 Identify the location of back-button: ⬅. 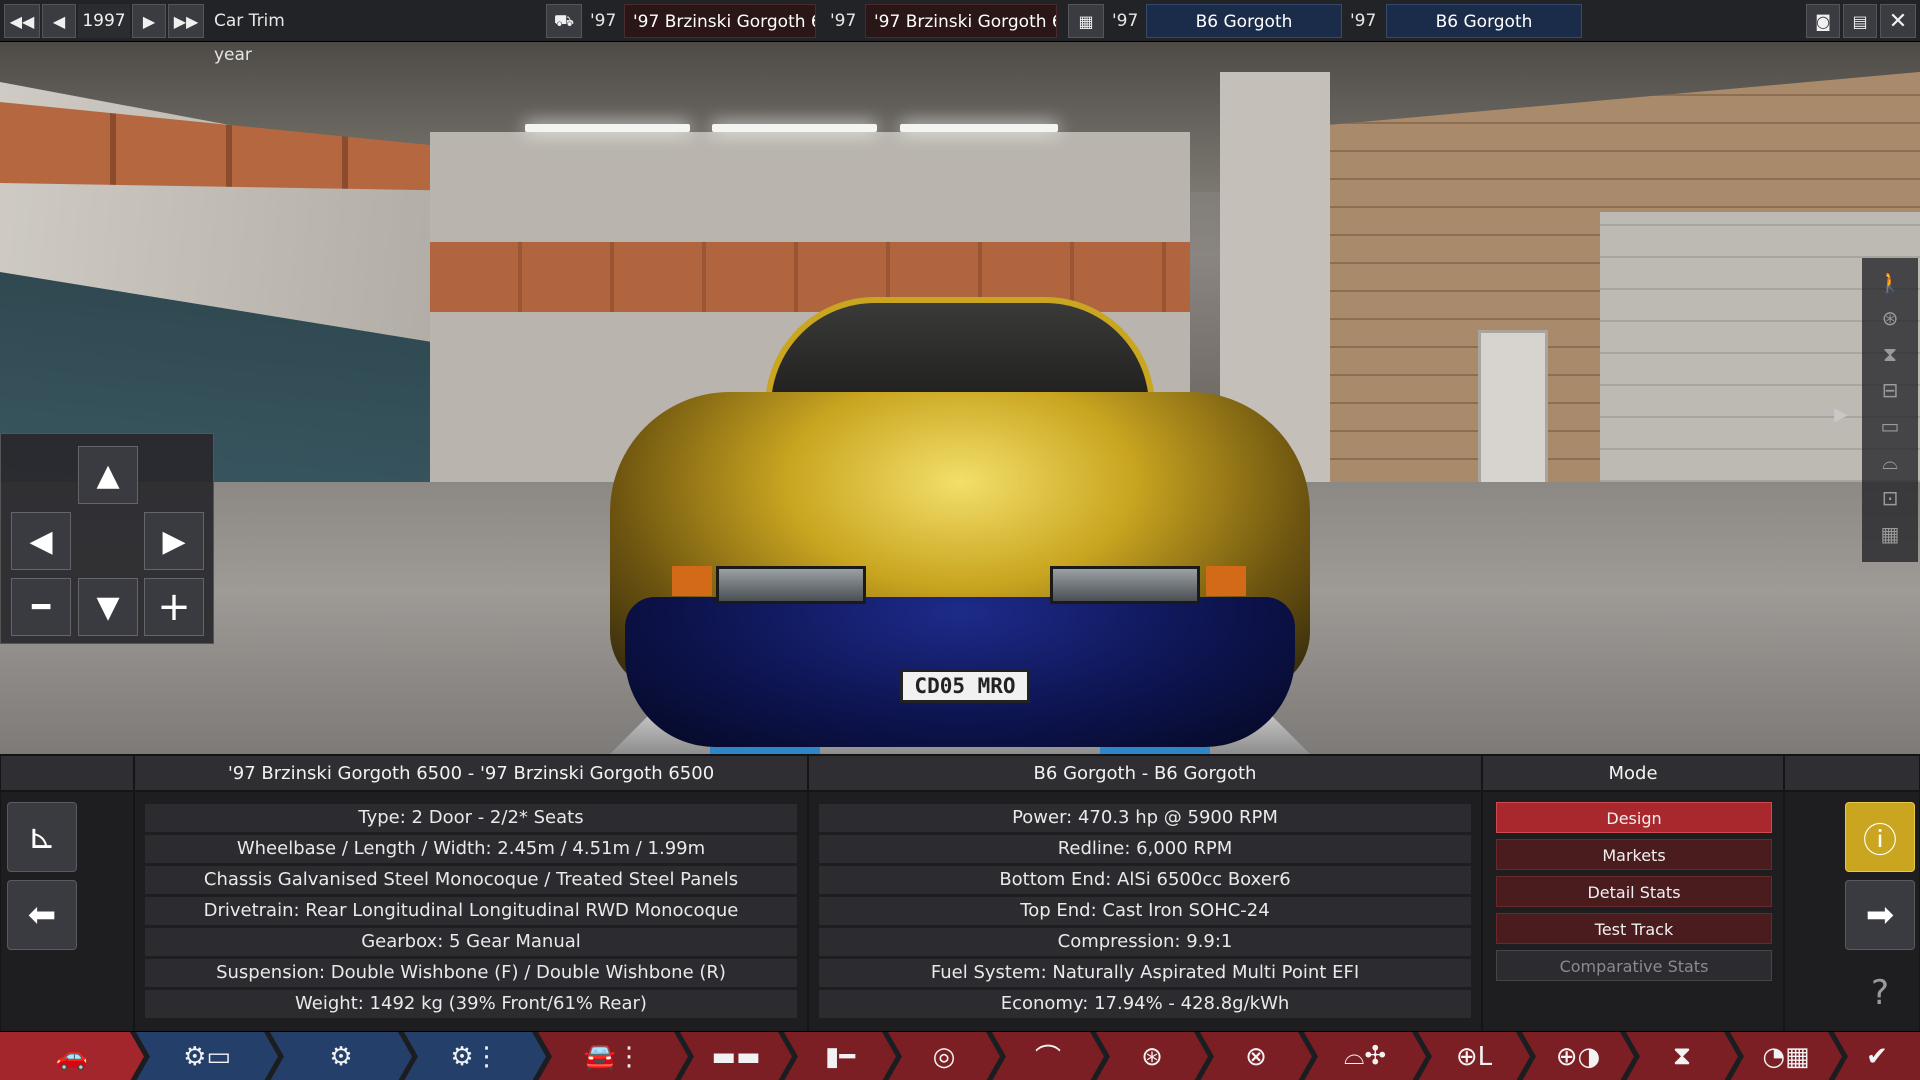
(42, 915).